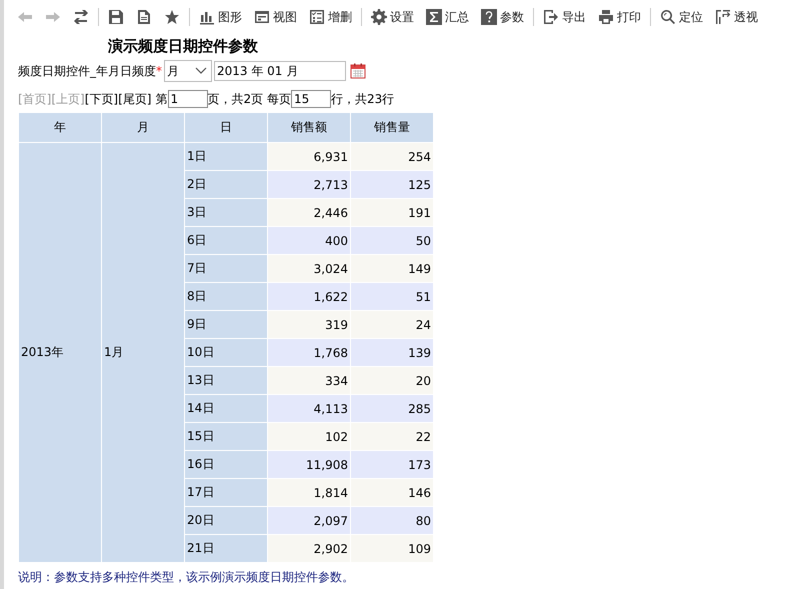  I want to click on table-cell: 2日, so click(226, 184).